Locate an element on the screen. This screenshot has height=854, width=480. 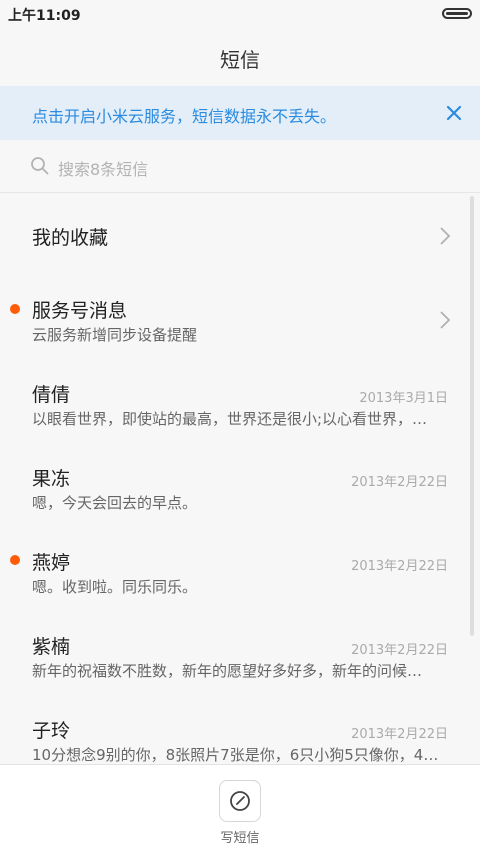
status-time: 上午11:09 is located at coordinates (44, 16).